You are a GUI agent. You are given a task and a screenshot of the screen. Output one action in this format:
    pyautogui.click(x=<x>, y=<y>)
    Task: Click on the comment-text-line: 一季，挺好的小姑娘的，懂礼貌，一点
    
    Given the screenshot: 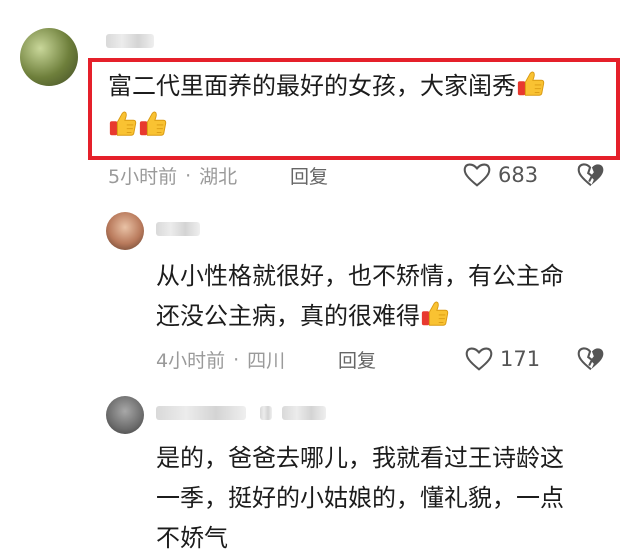 What is the action you would take?
    pyautogui.click(x=360, y=498)
    